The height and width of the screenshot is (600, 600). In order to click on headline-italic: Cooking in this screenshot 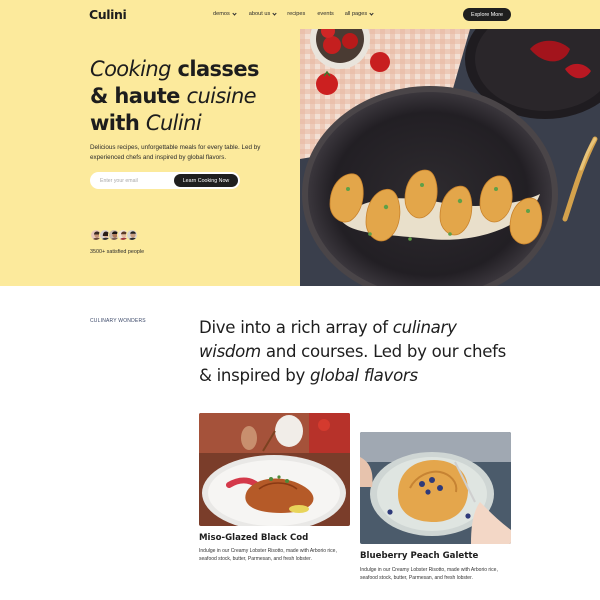, I will do `click(130, 69)`.